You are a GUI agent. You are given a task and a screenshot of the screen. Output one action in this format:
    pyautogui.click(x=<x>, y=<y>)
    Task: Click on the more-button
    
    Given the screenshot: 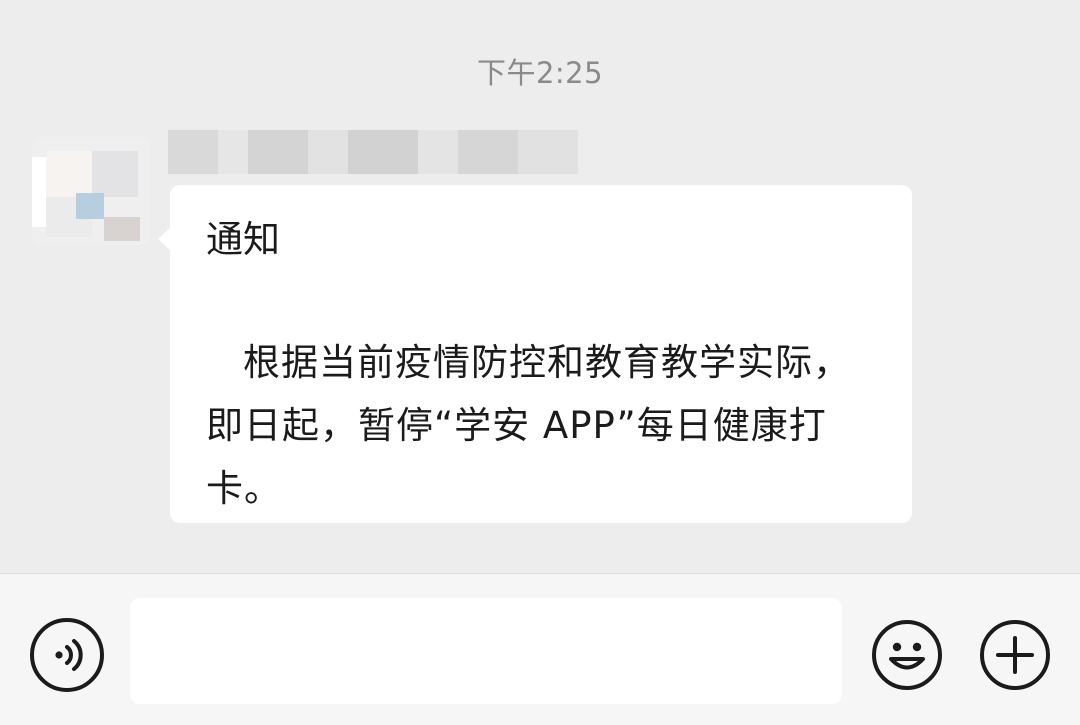 What is the action you would take?
    pyautogui.click(x=1015, y=655)
    